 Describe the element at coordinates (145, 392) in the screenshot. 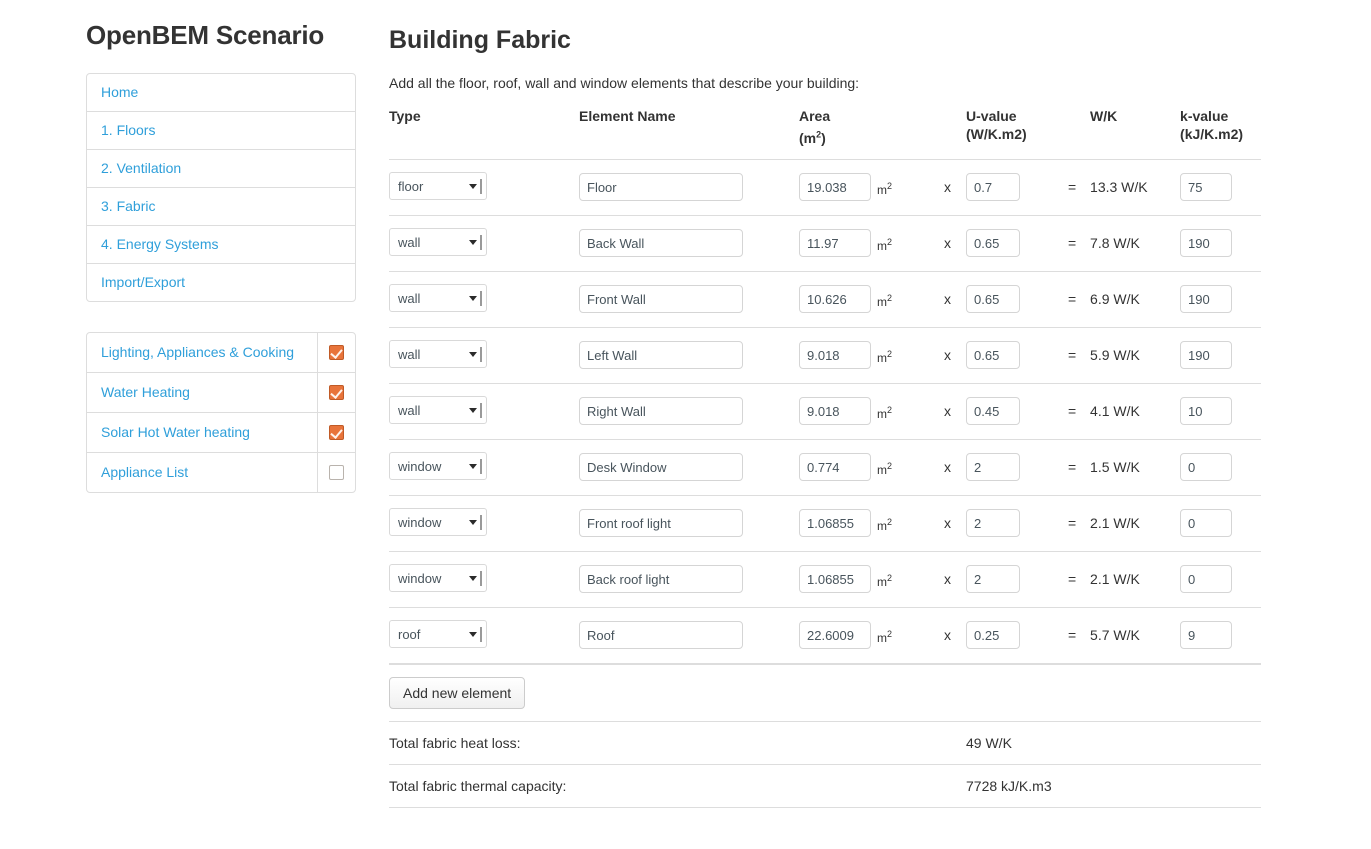

I see `sidebar-module-link: Water Heating` at that location.